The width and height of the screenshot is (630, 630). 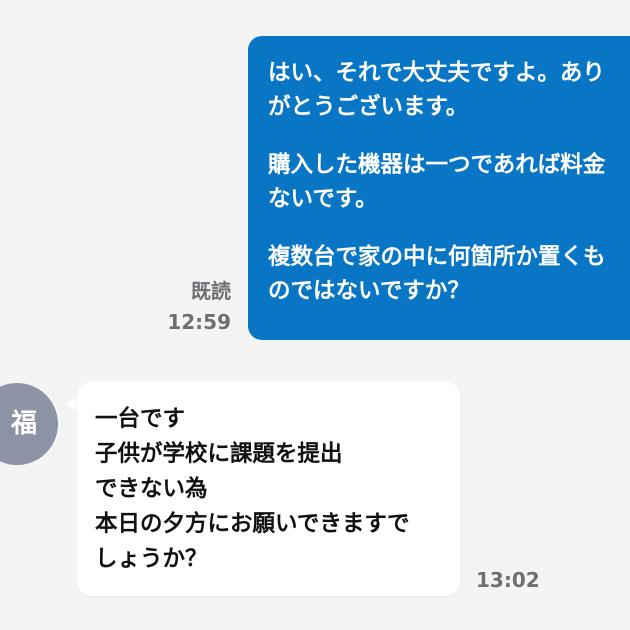 I want to click on outgoing-message-meta: 既読 12:59, so click(x=190, y=306).